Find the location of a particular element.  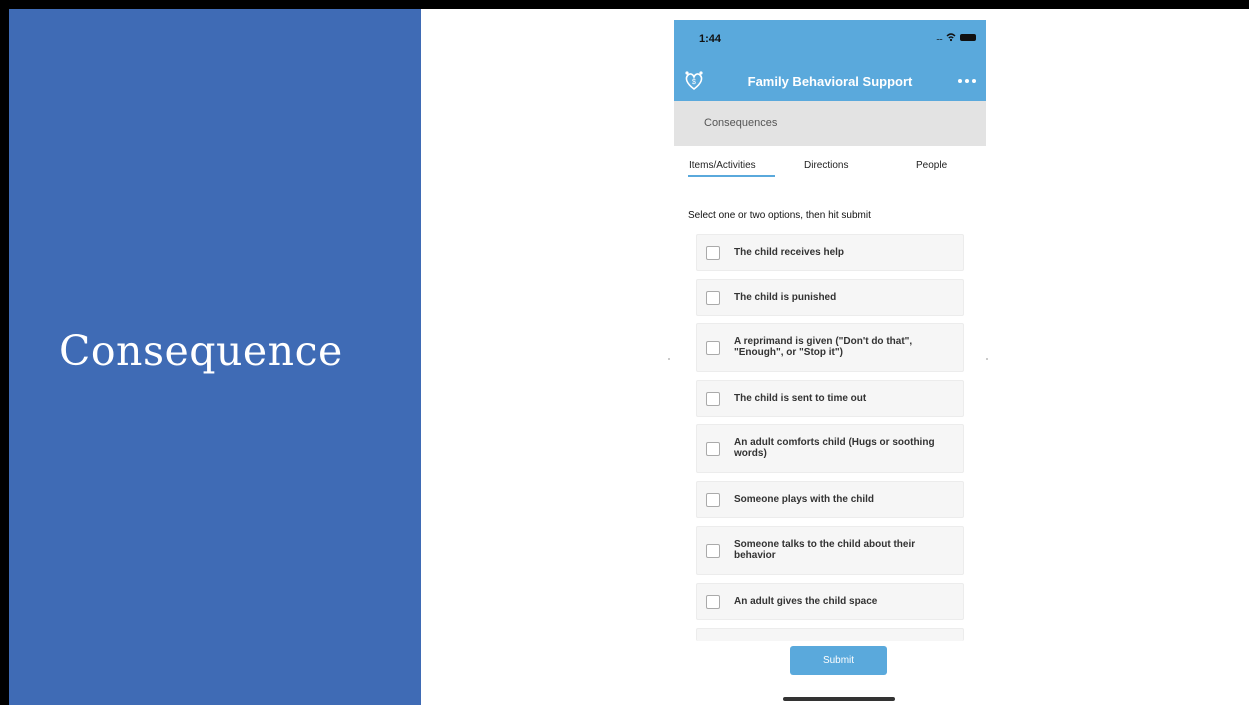

tab-people: People is located at coordinates (931, 165).